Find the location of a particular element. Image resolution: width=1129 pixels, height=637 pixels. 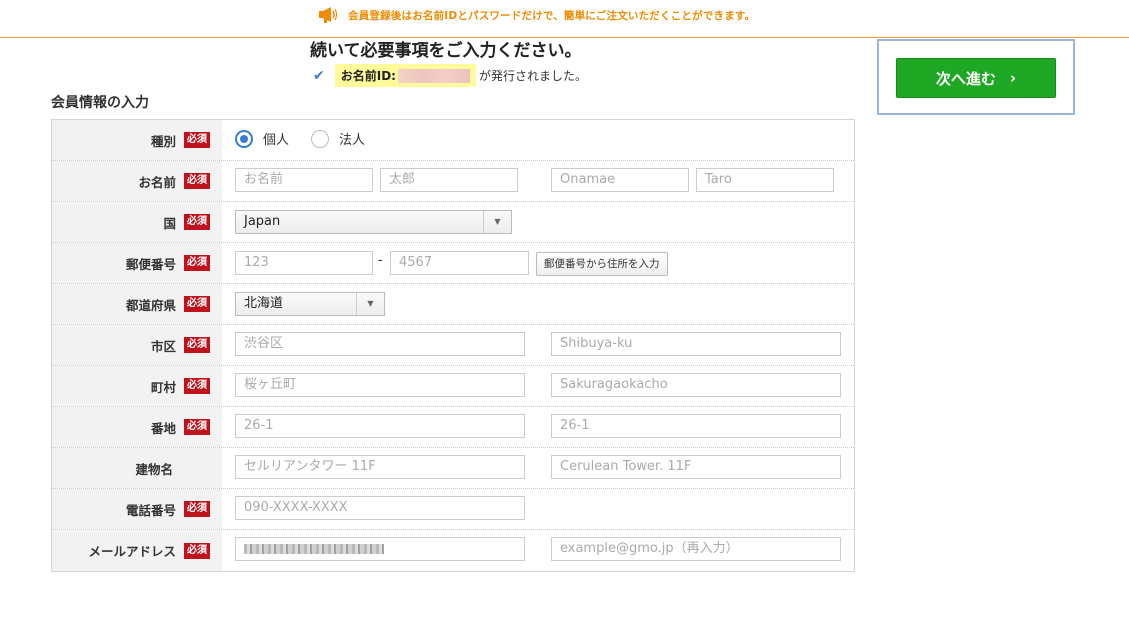

row-name: お名前 必須 お名前 太郎 Onamae Taro is located at coordinates (453, 181).